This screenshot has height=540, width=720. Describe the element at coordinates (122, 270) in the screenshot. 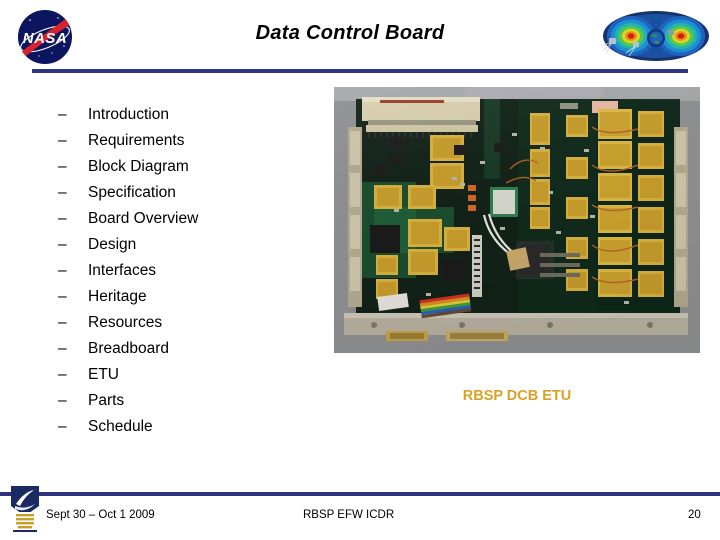

I see `list-item-label: Interfaces` at that location.